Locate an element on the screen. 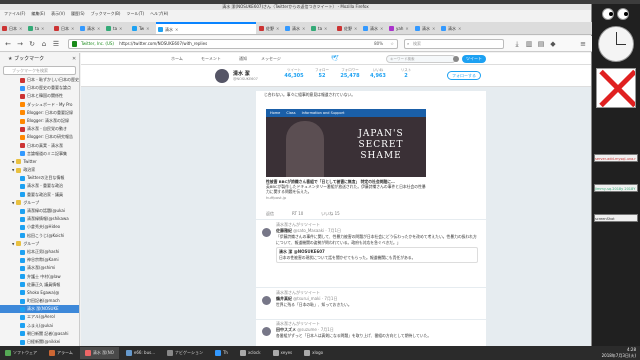 This screenshot has width=640, height=360. bookmark-sidebar-icon: ☰ is located at coordinates (56, 44).